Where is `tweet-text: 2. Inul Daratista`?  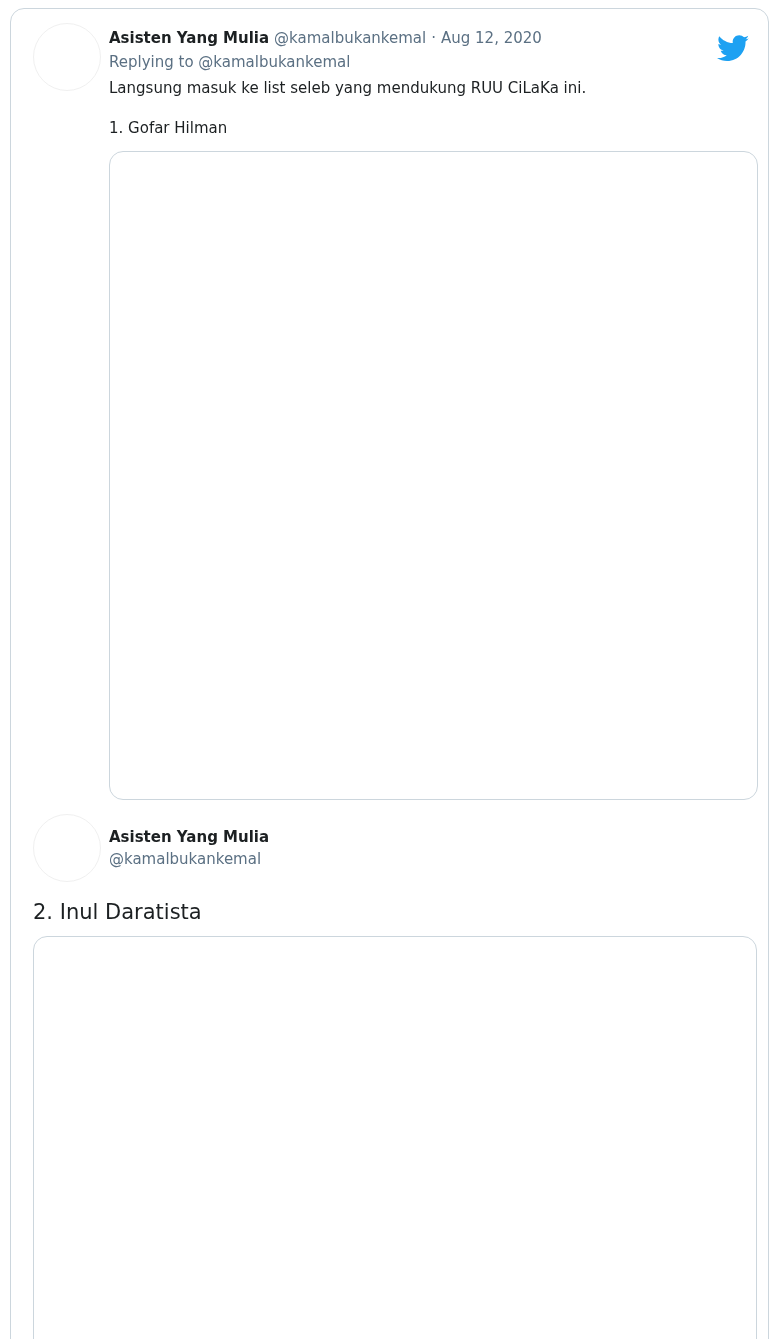
tweet-text: 2. Inul Daratista is located at coordinates (118, 912).